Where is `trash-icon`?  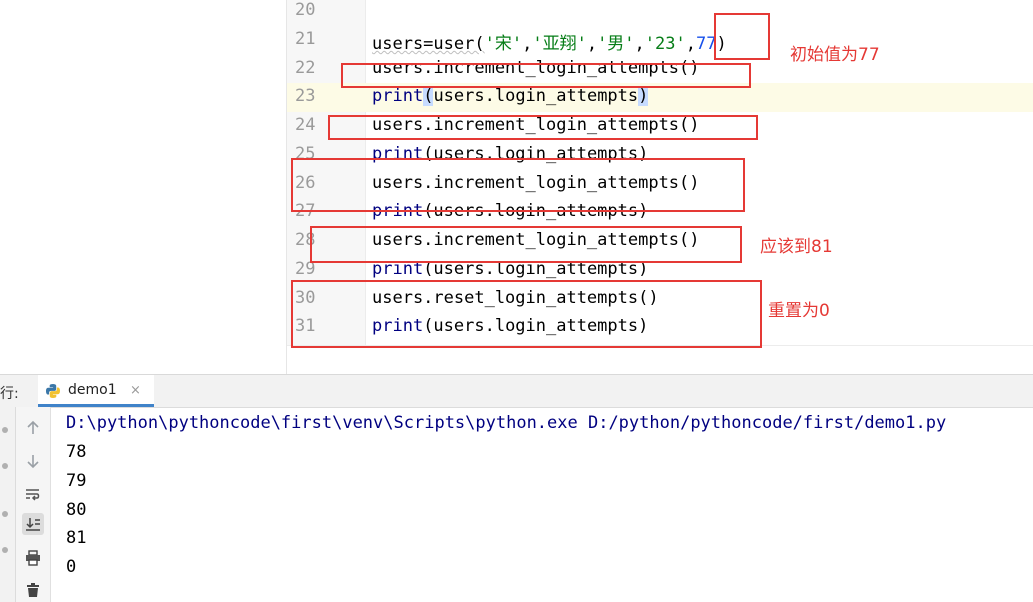 trash-icon is located at coordinates (33, 590).